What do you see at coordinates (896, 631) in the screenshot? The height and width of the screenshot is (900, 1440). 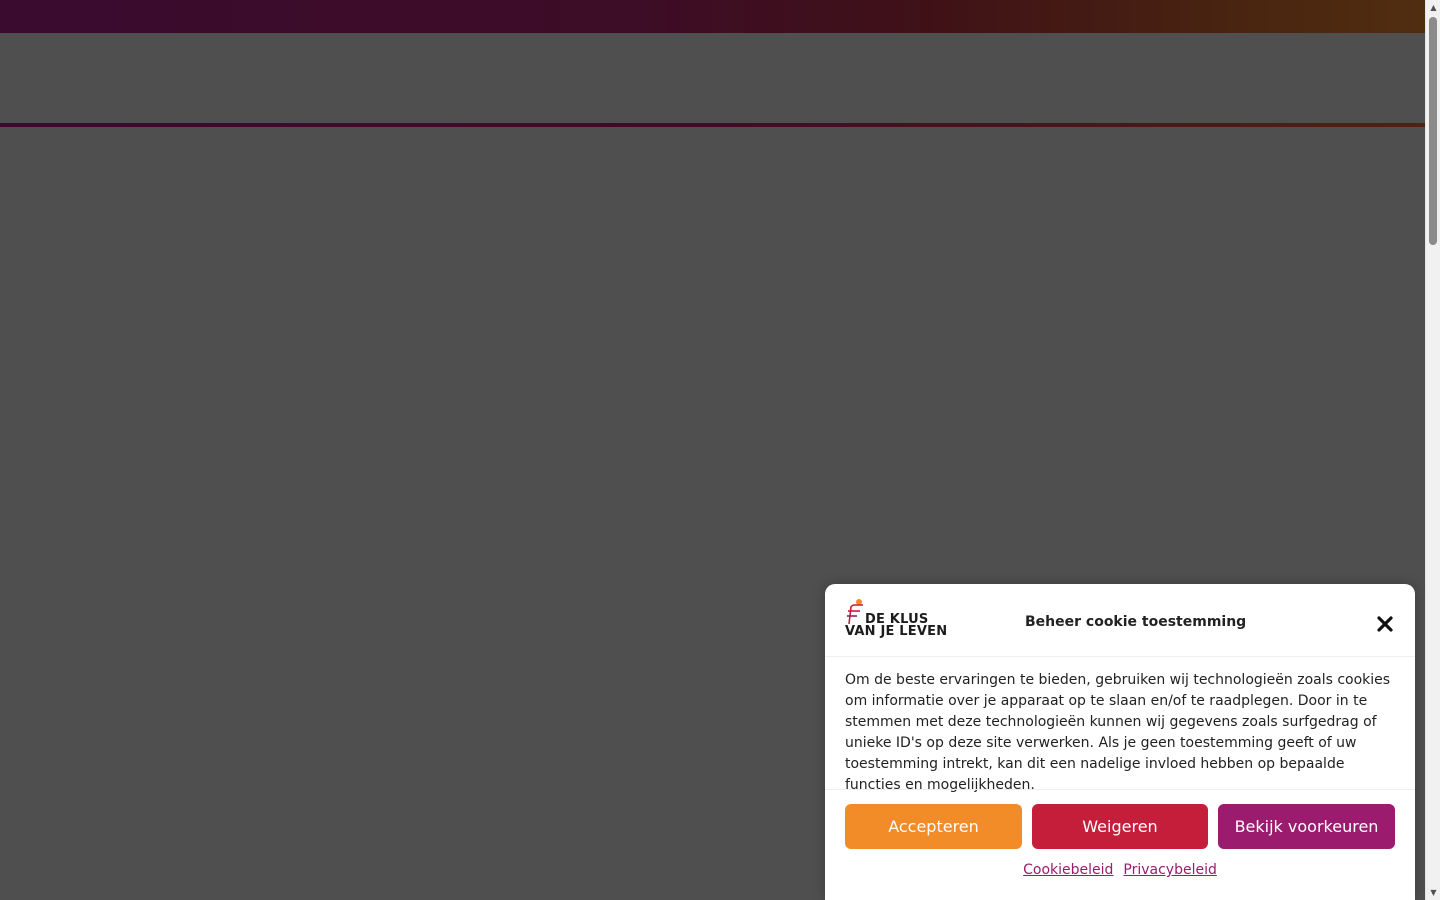 I see `logo-text-line2: VAN JE LEVEN` at bounding box center [896, 631].